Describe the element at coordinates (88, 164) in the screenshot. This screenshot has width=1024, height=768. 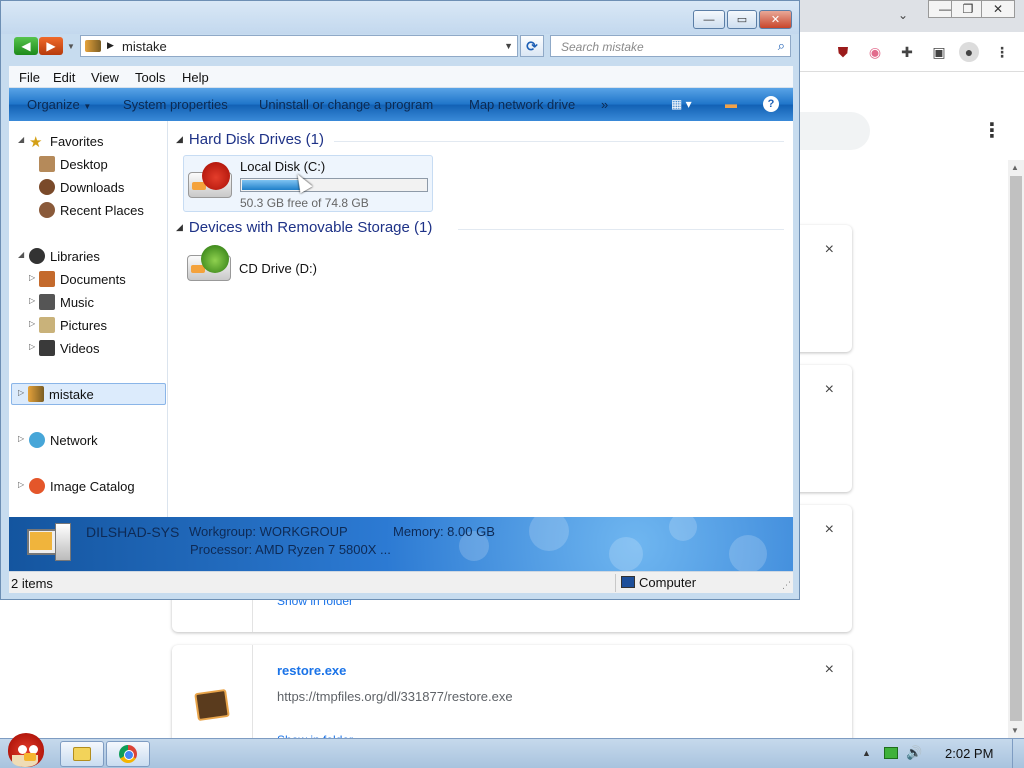
I see `tree-item-desktop: Desktop` at that location.